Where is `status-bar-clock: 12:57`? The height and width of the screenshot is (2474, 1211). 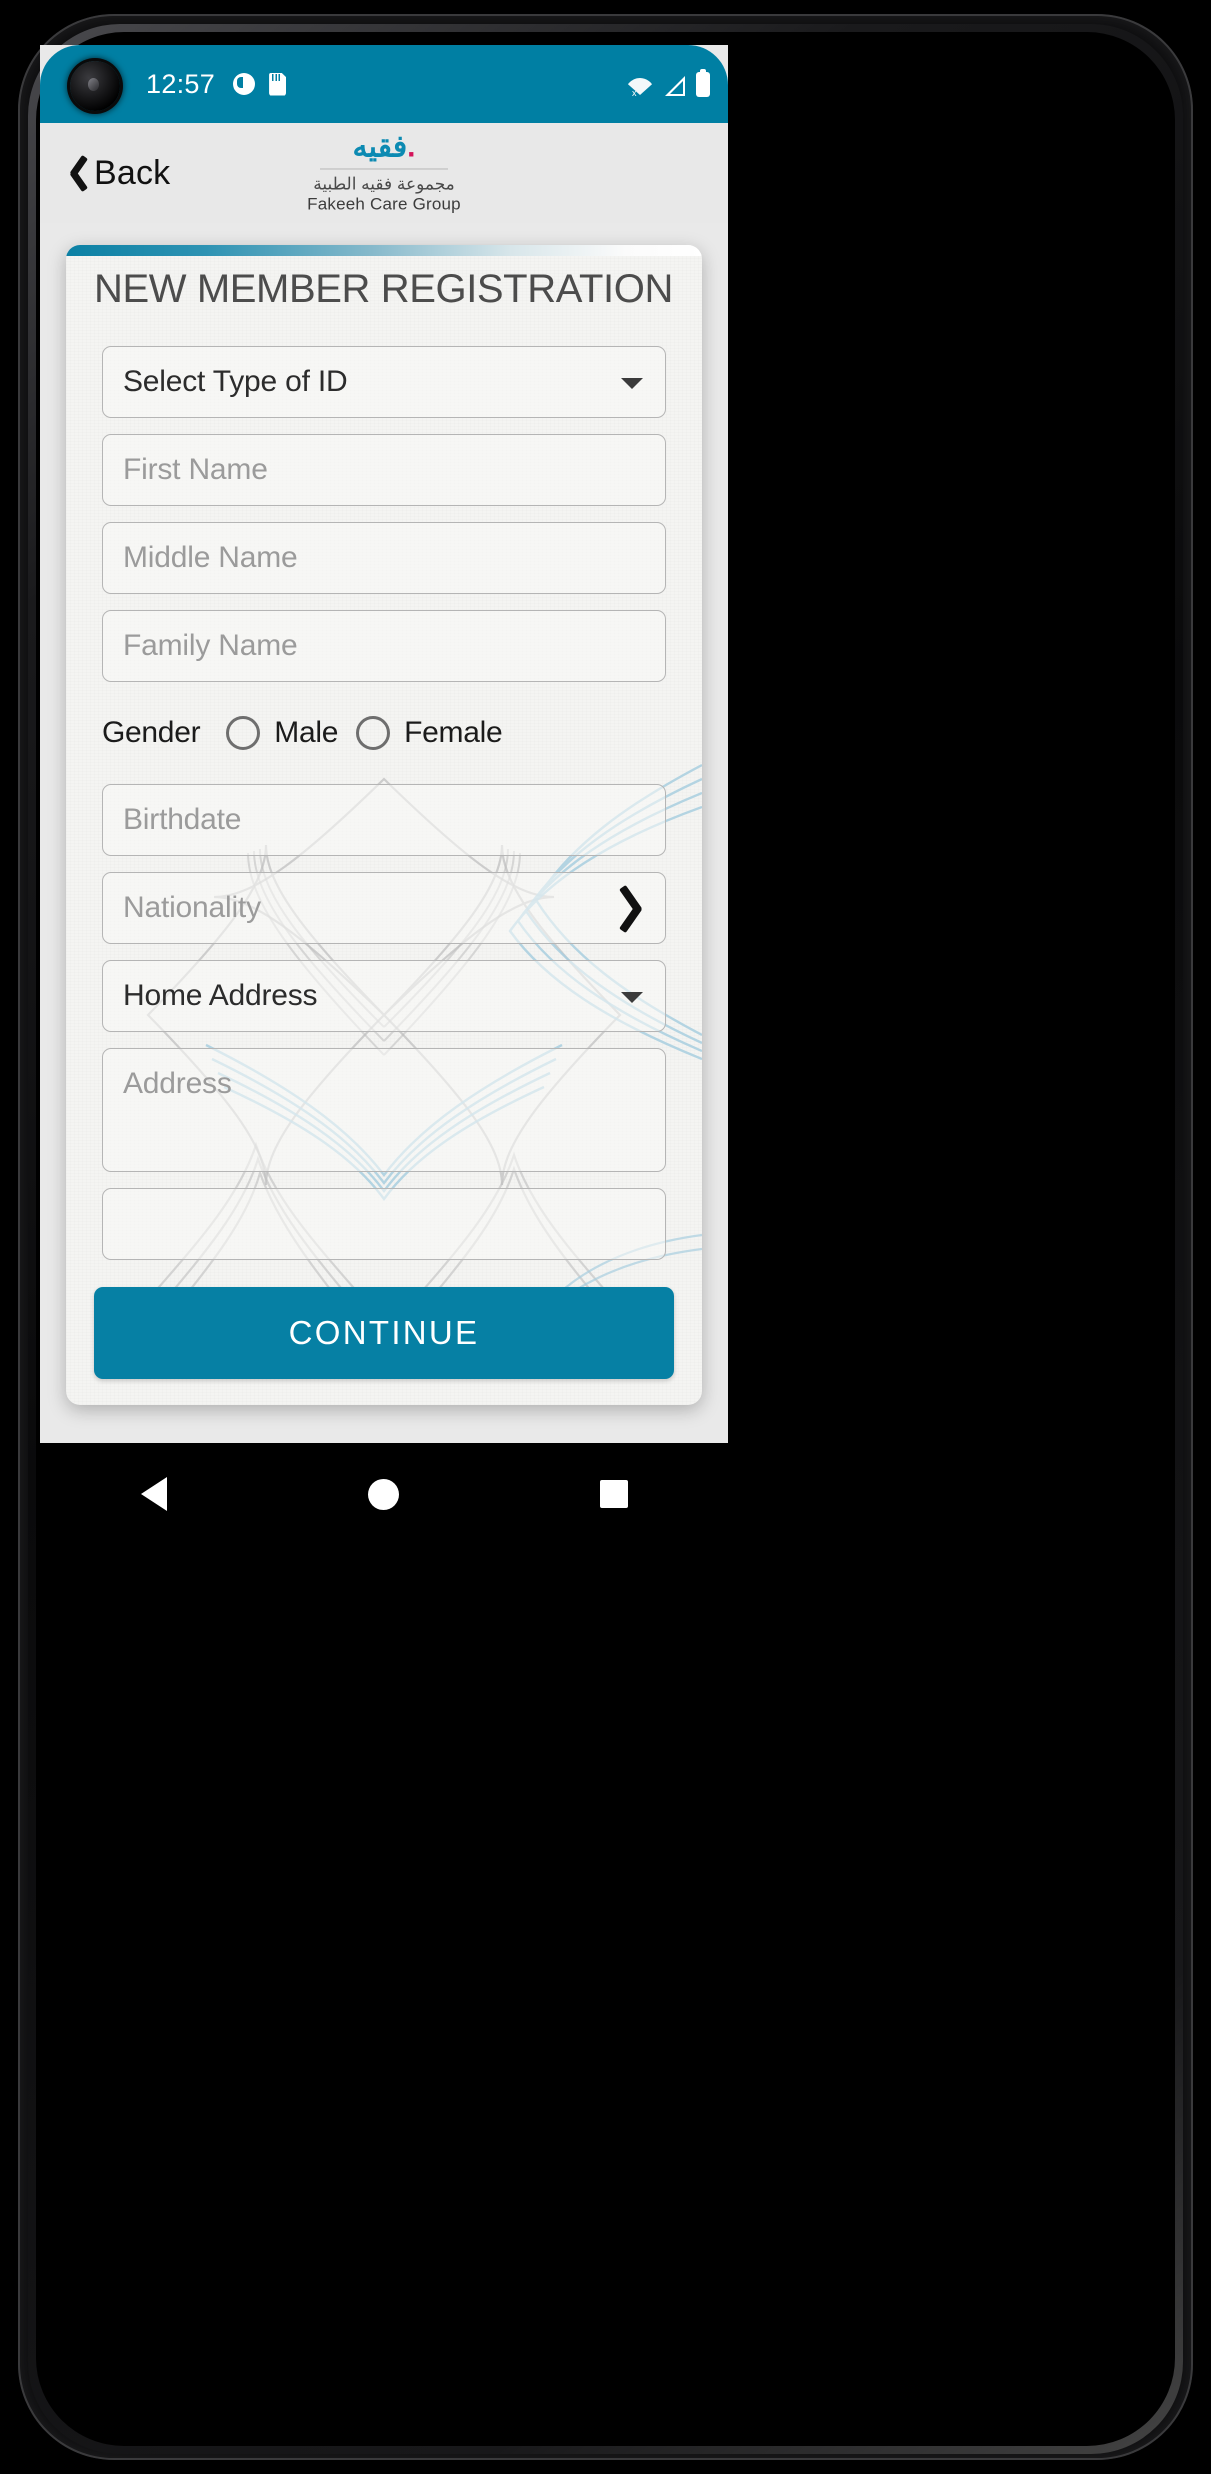
status-bar-clock: 12:57 is located at coordinates (181, 83).